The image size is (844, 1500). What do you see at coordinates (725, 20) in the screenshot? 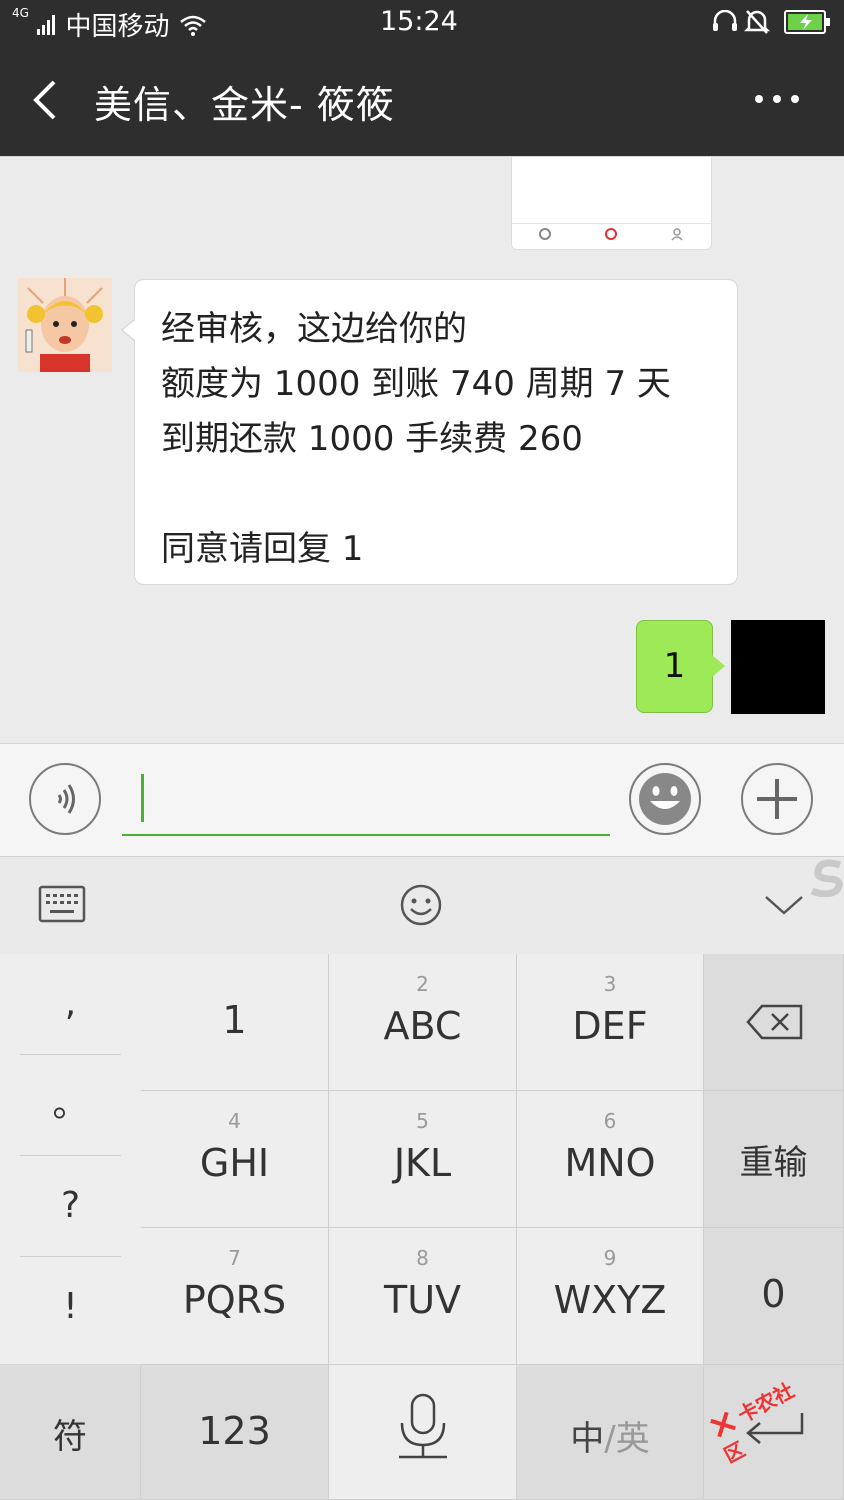
I see `headset-icon` at bounding box center [725, 20].